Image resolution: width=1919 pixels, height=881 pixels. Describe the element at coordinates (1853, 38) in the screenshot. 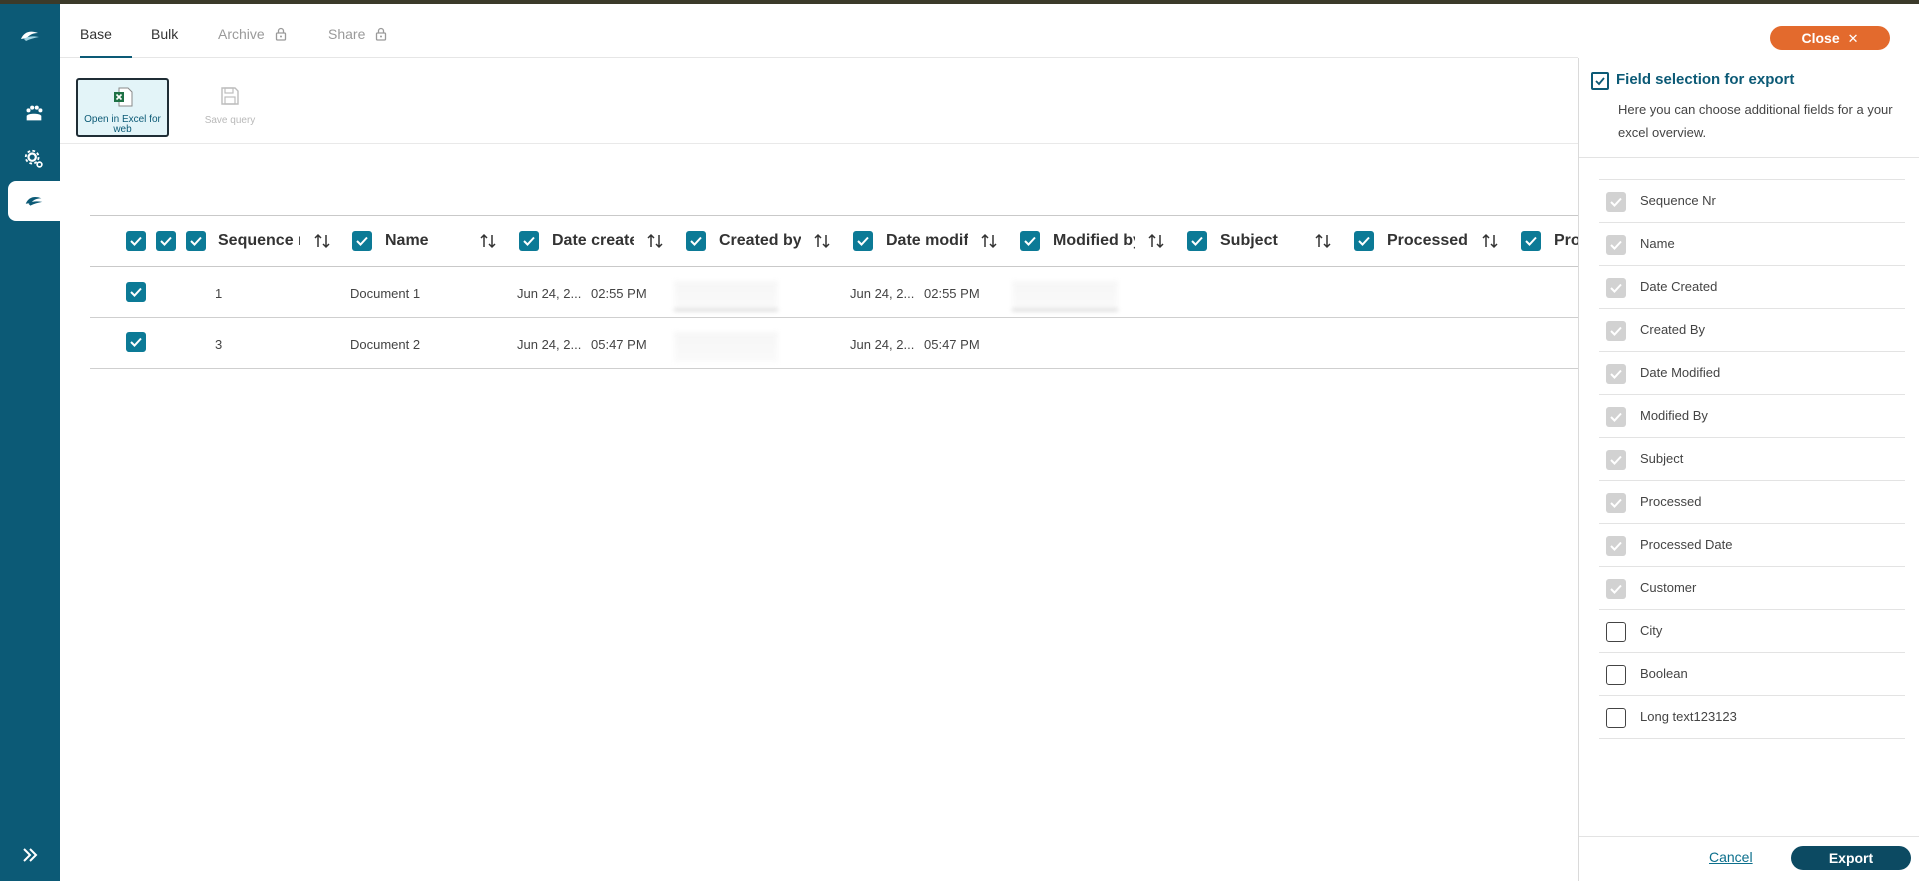

I see `close-icon: ✕` at that location.